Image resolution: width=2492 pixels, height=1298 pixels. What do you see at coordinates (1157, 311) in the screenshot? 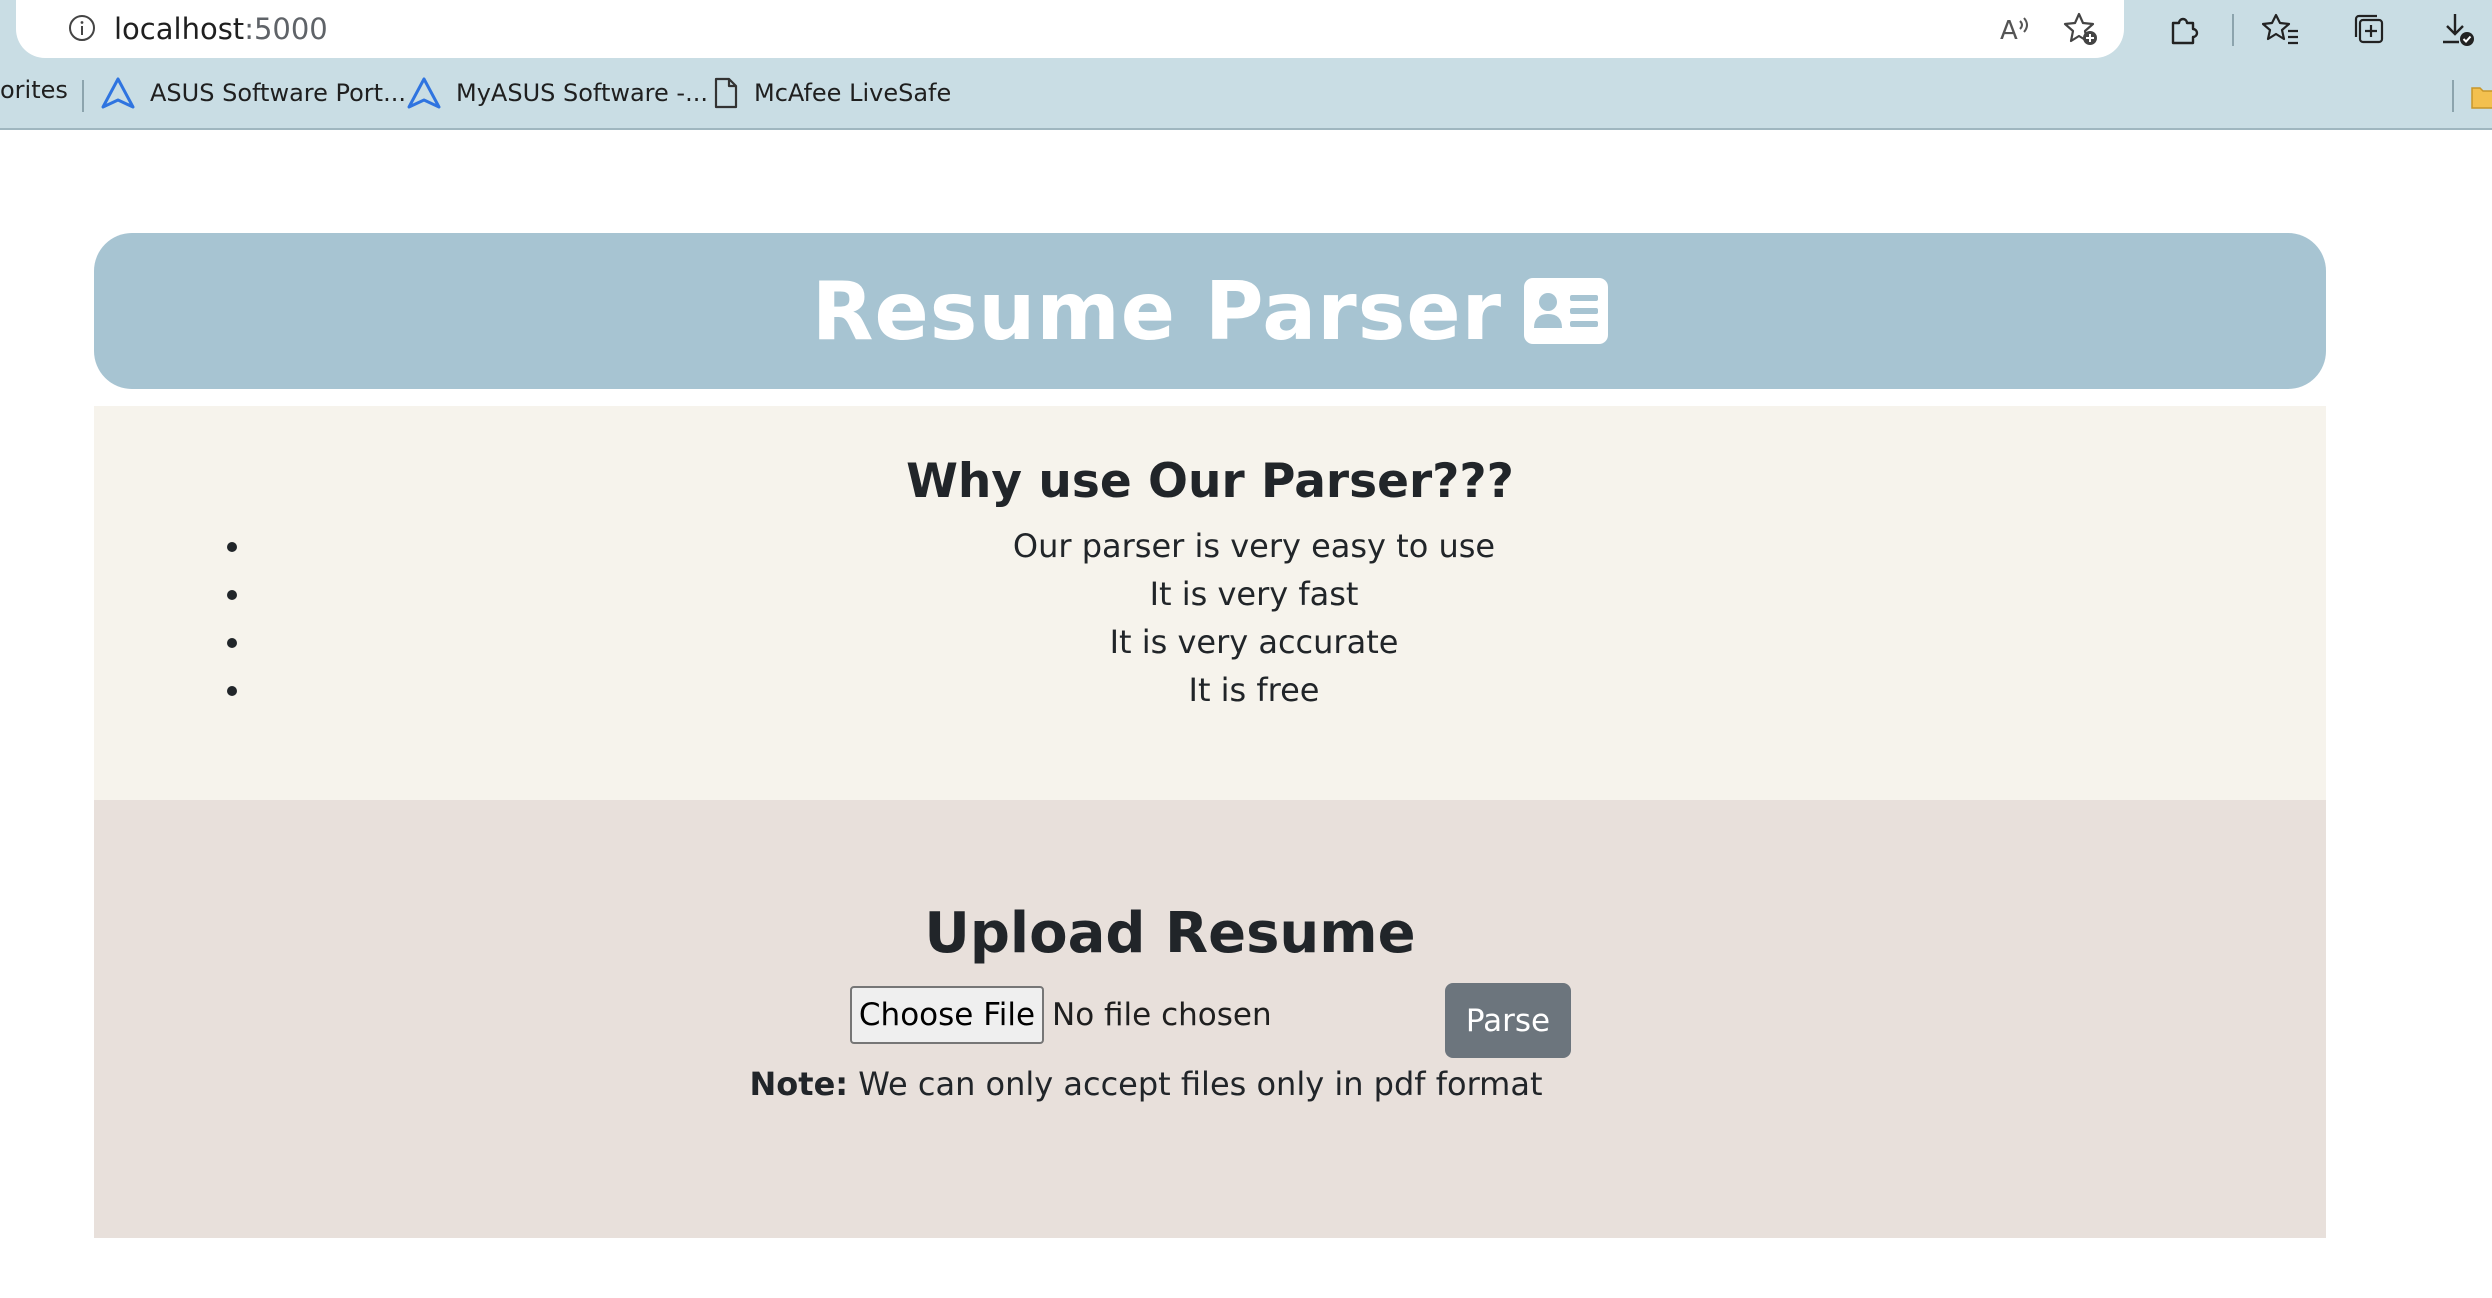
I see `page-title: Resume Parser` at bounding box center [1157, 311].